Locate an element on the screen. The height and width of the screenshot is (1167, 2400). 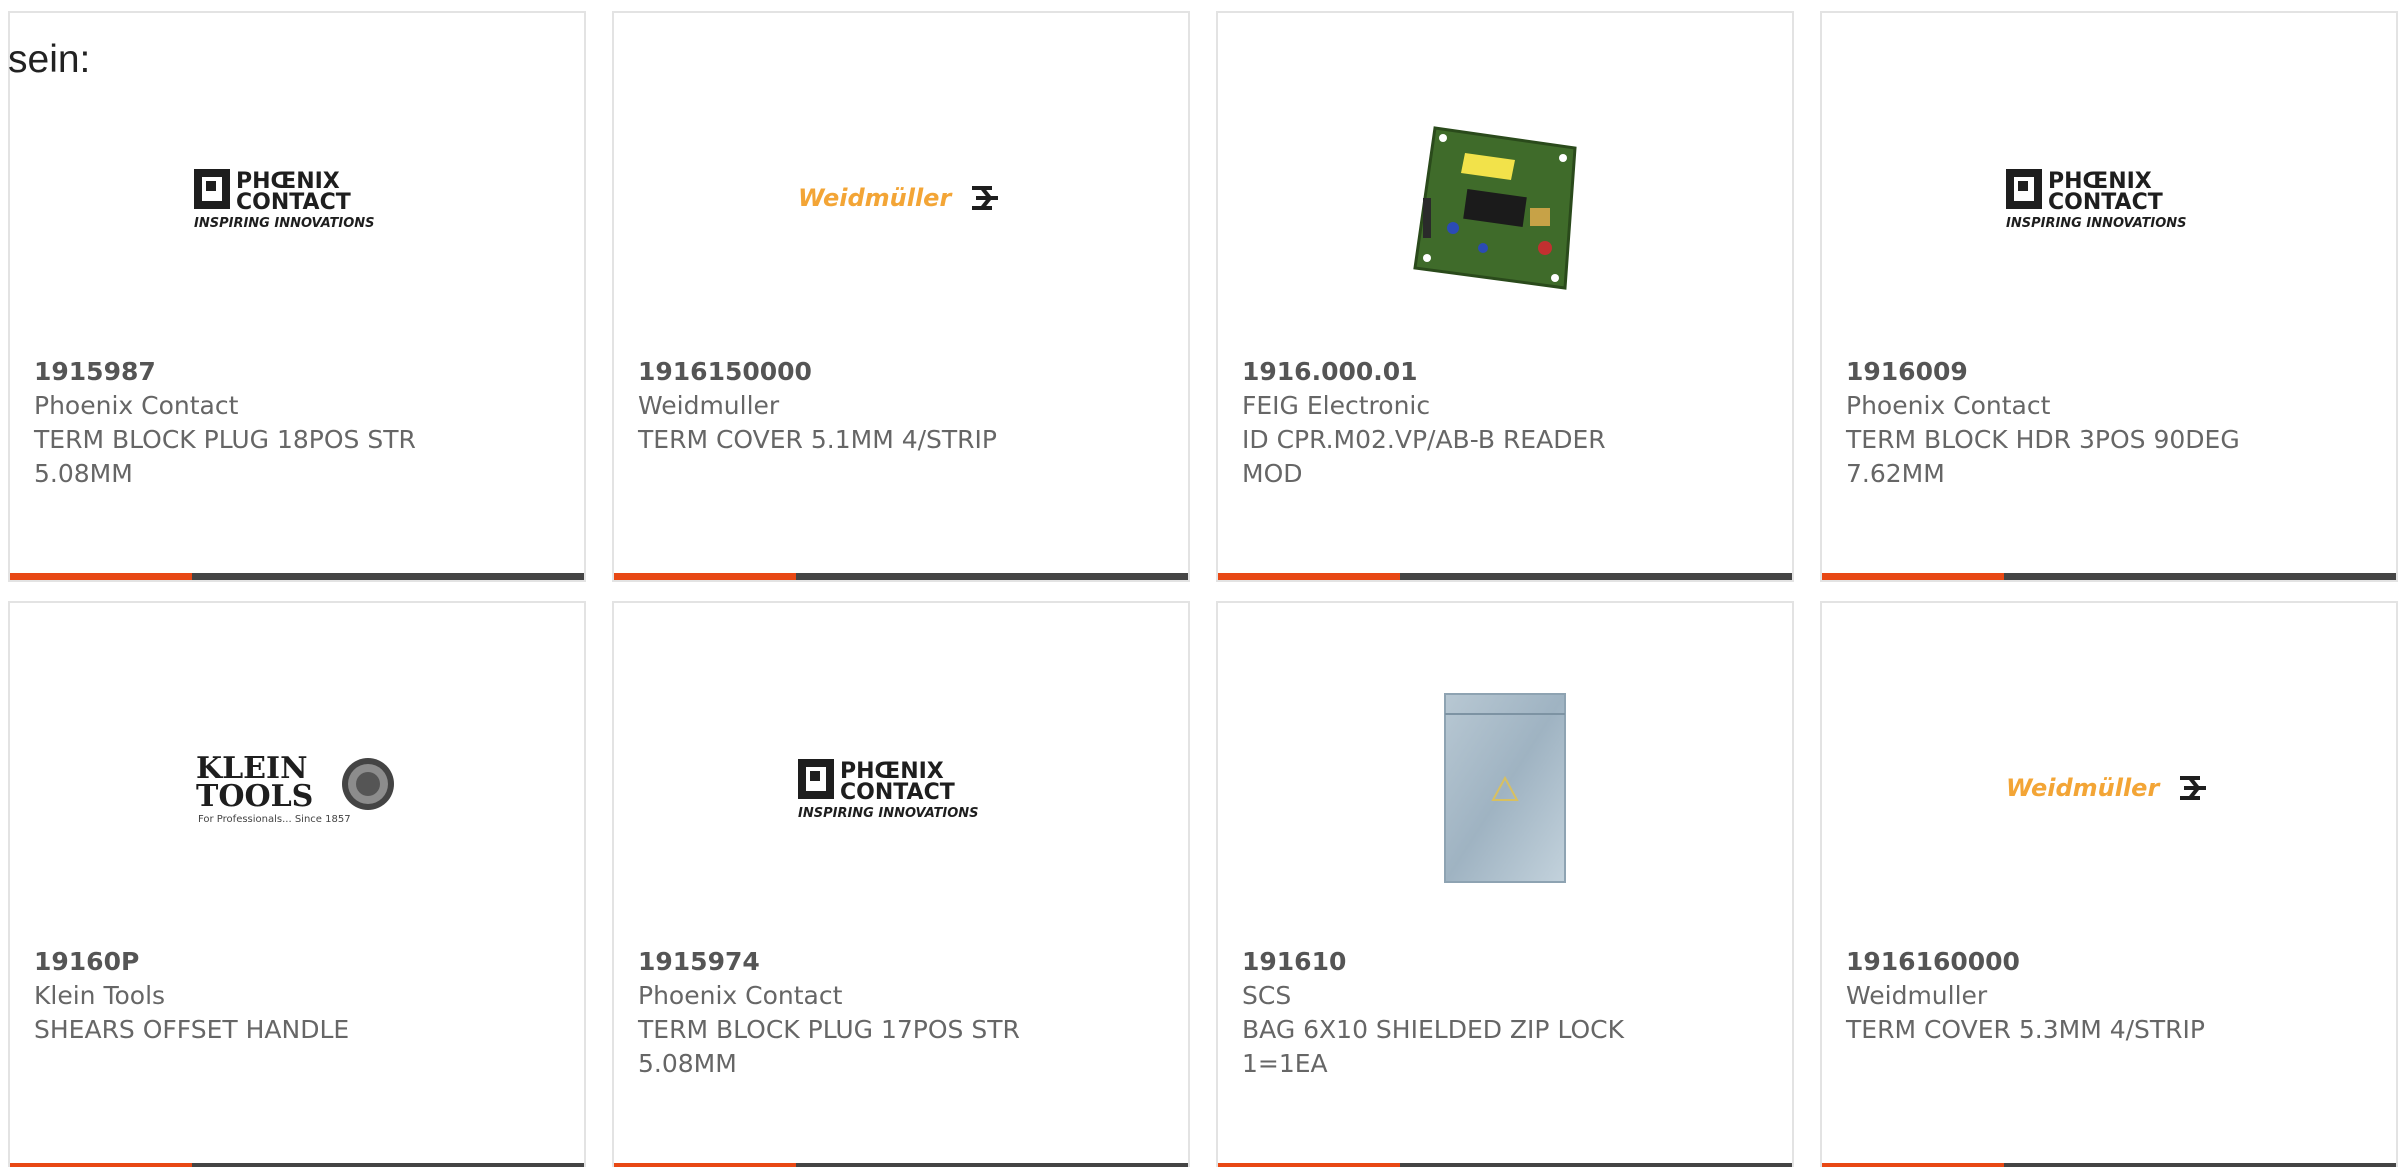
product-description: SHEARS OFFSET HANDLE is located at coordinates (192, 1029).